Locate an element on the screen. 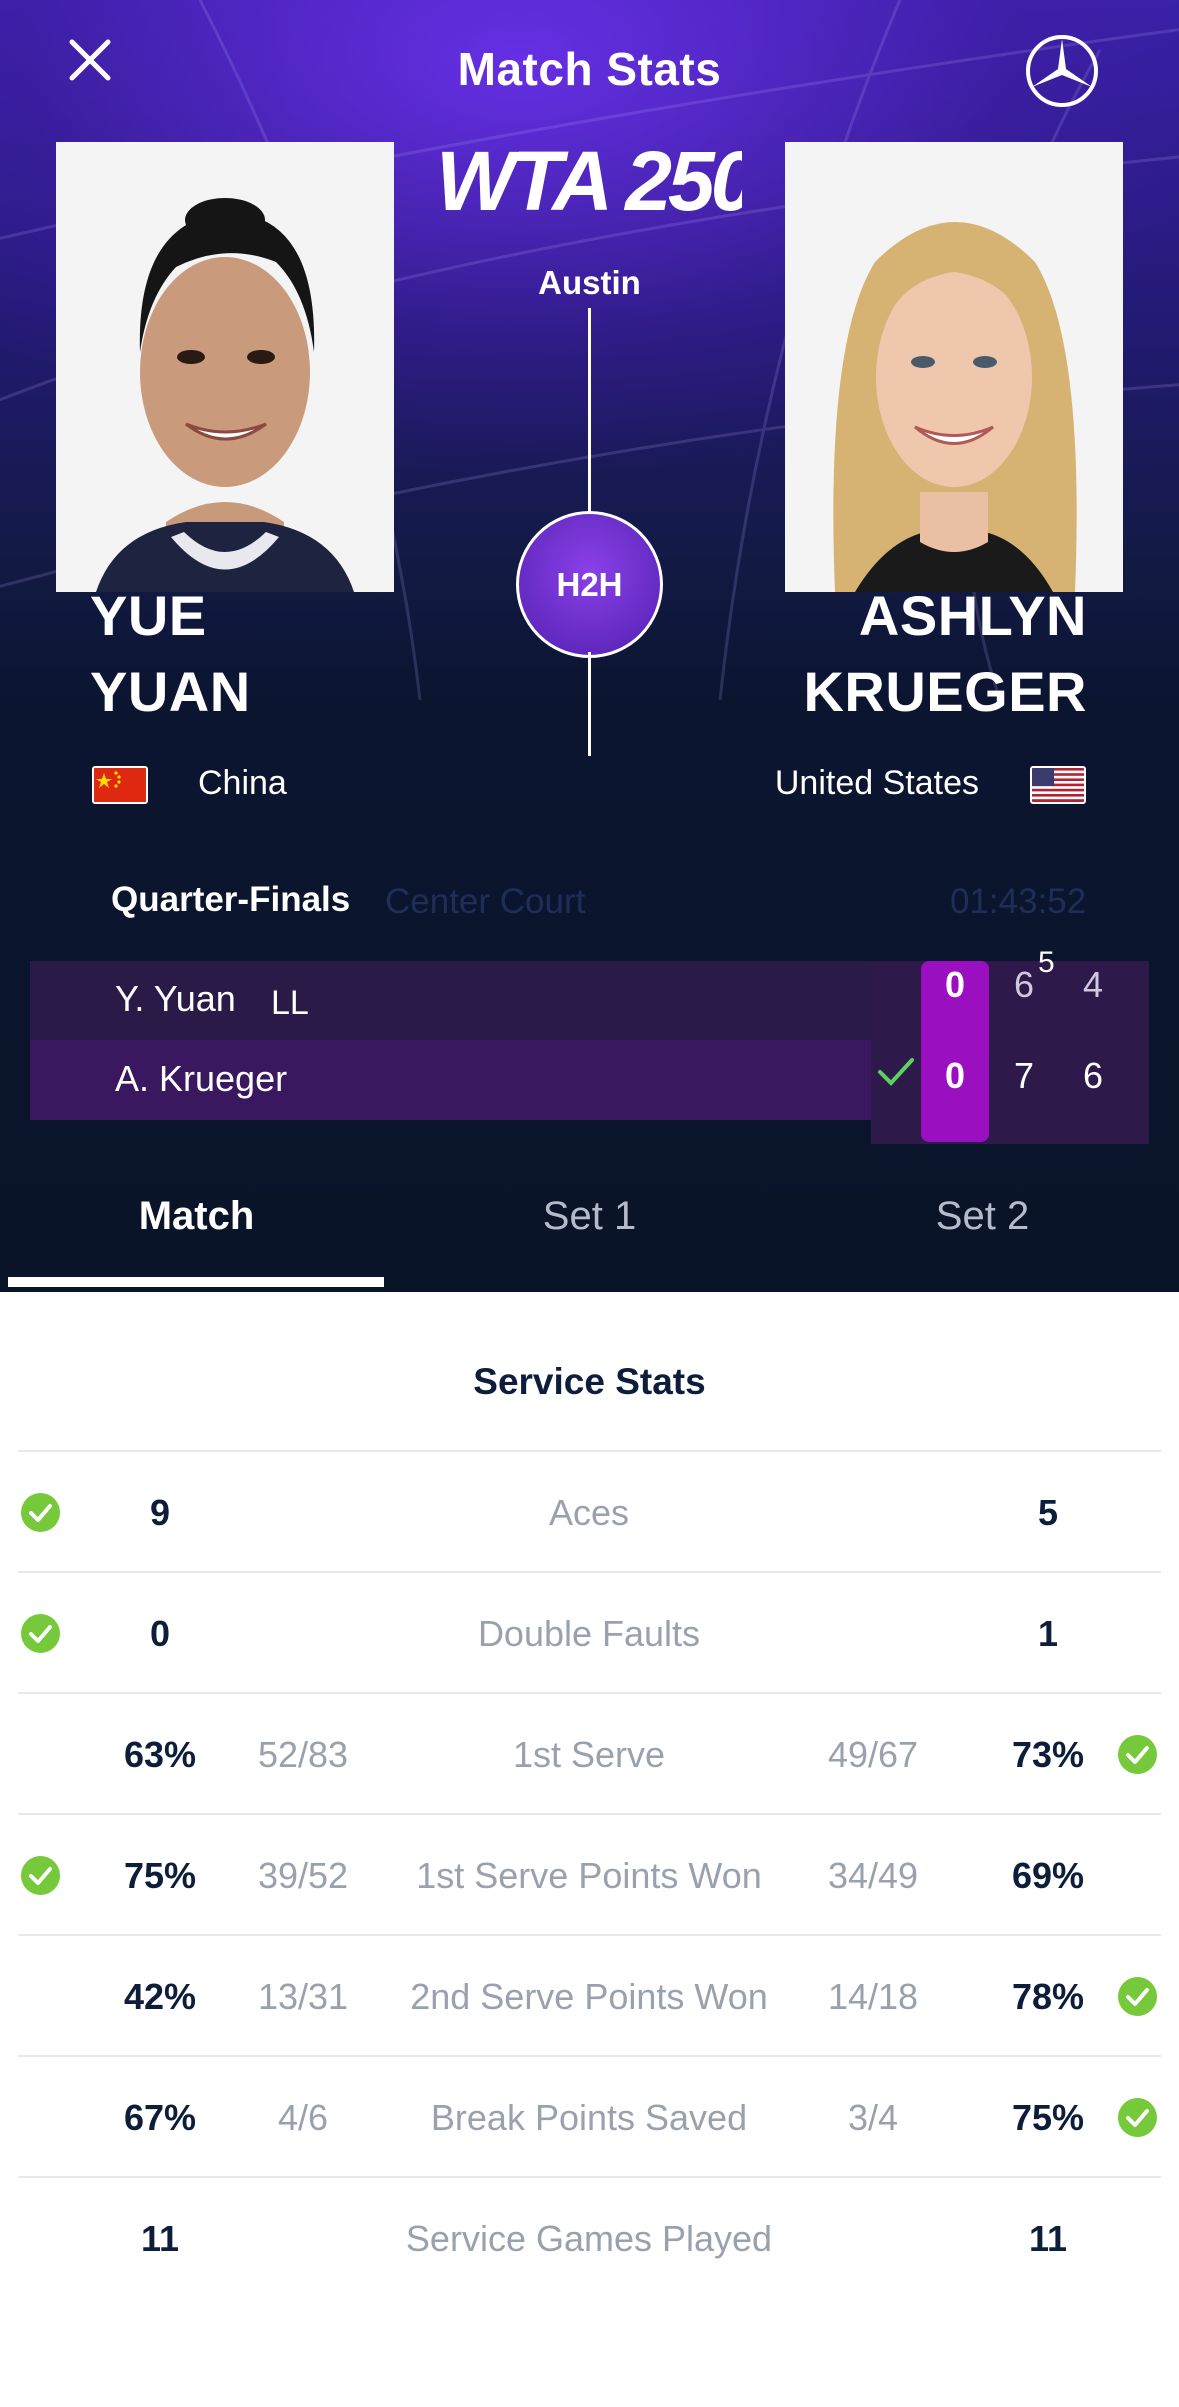 The width and height of the screenshot is (1179, 2407). stat-right-value: 73% is located at coordinates (1048, 1754).